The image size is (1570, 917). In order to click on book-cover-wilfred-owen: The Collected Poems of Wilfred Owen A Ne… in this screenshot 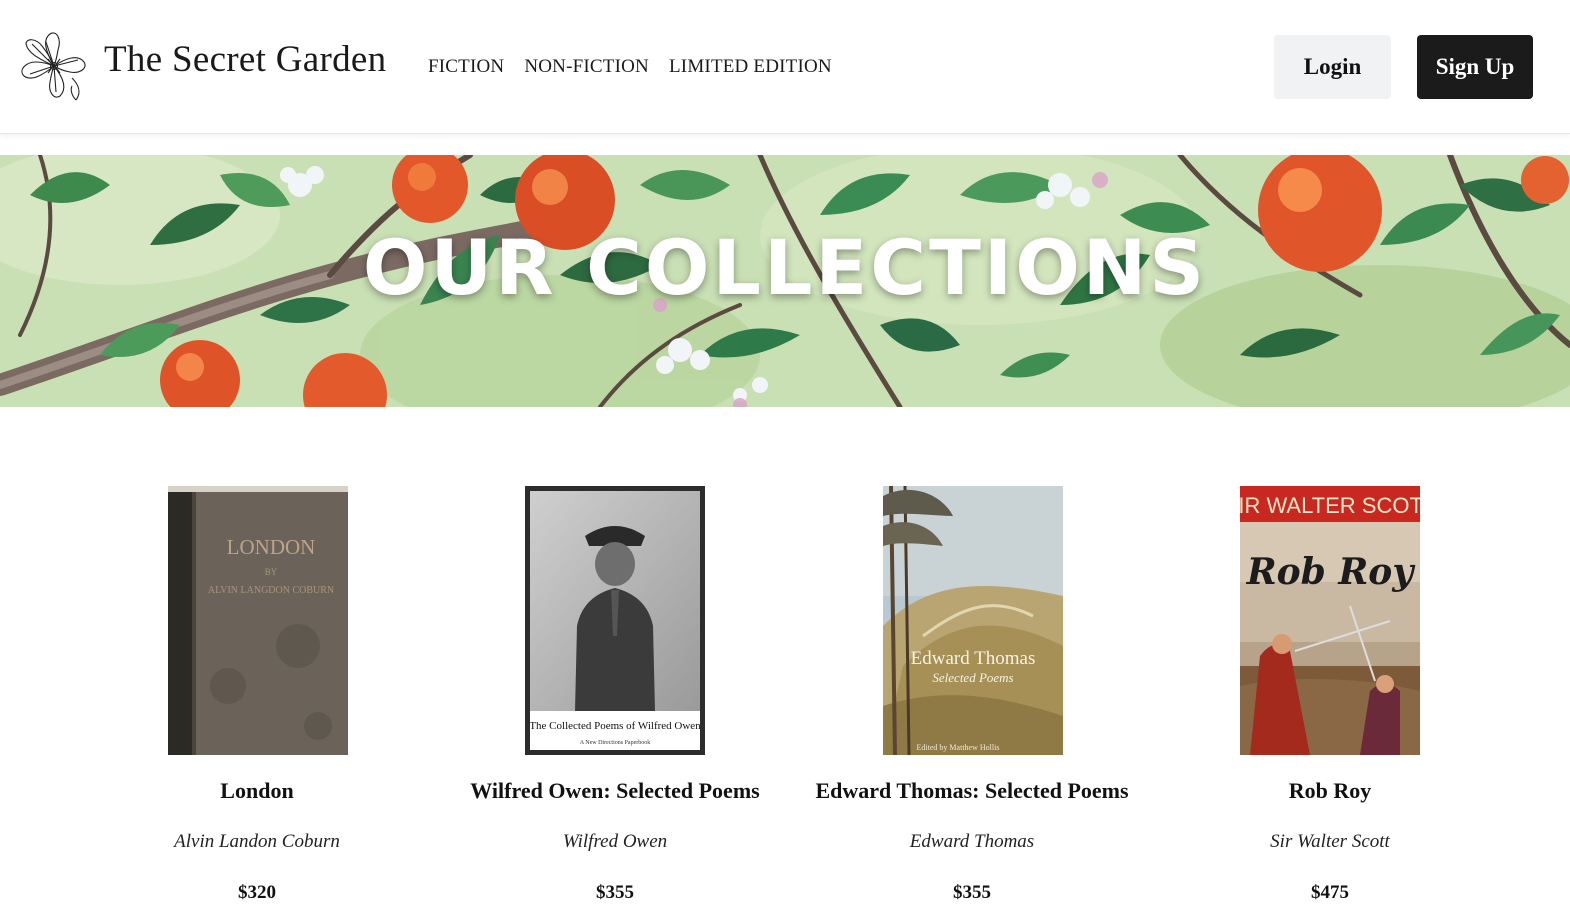, I will do `click(615, 620)`.